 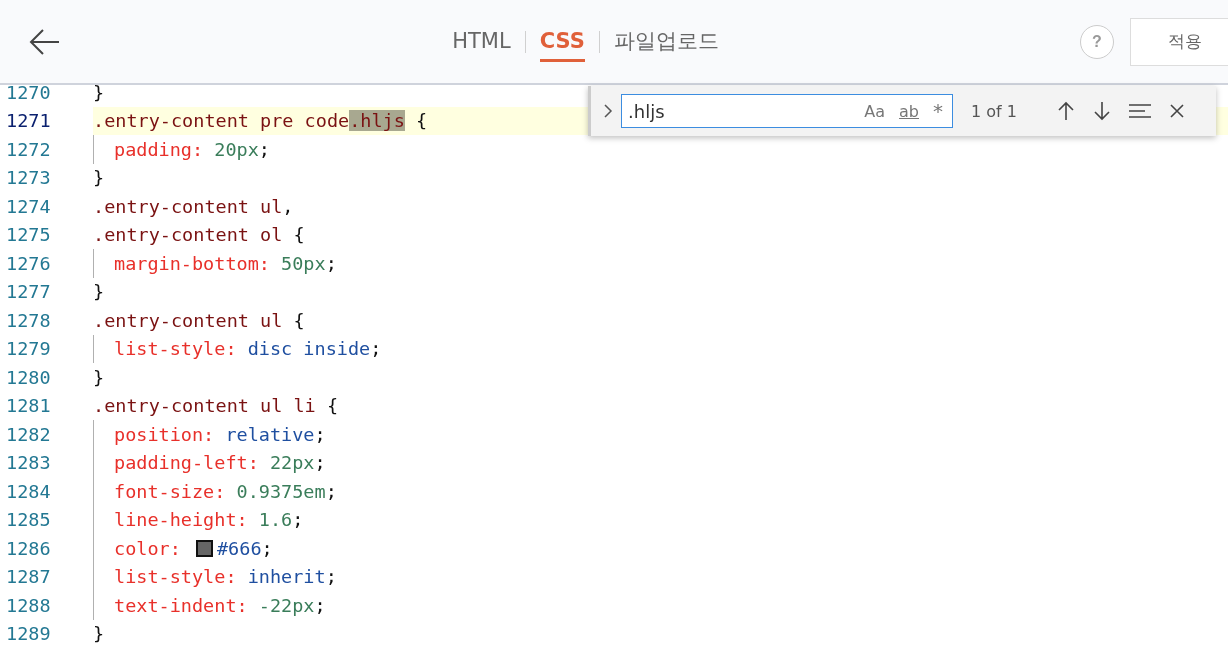 What do you see at coordinates (269, 434) in the screenshot?
I see `css-value: relative` at bounding box center [269, 434].